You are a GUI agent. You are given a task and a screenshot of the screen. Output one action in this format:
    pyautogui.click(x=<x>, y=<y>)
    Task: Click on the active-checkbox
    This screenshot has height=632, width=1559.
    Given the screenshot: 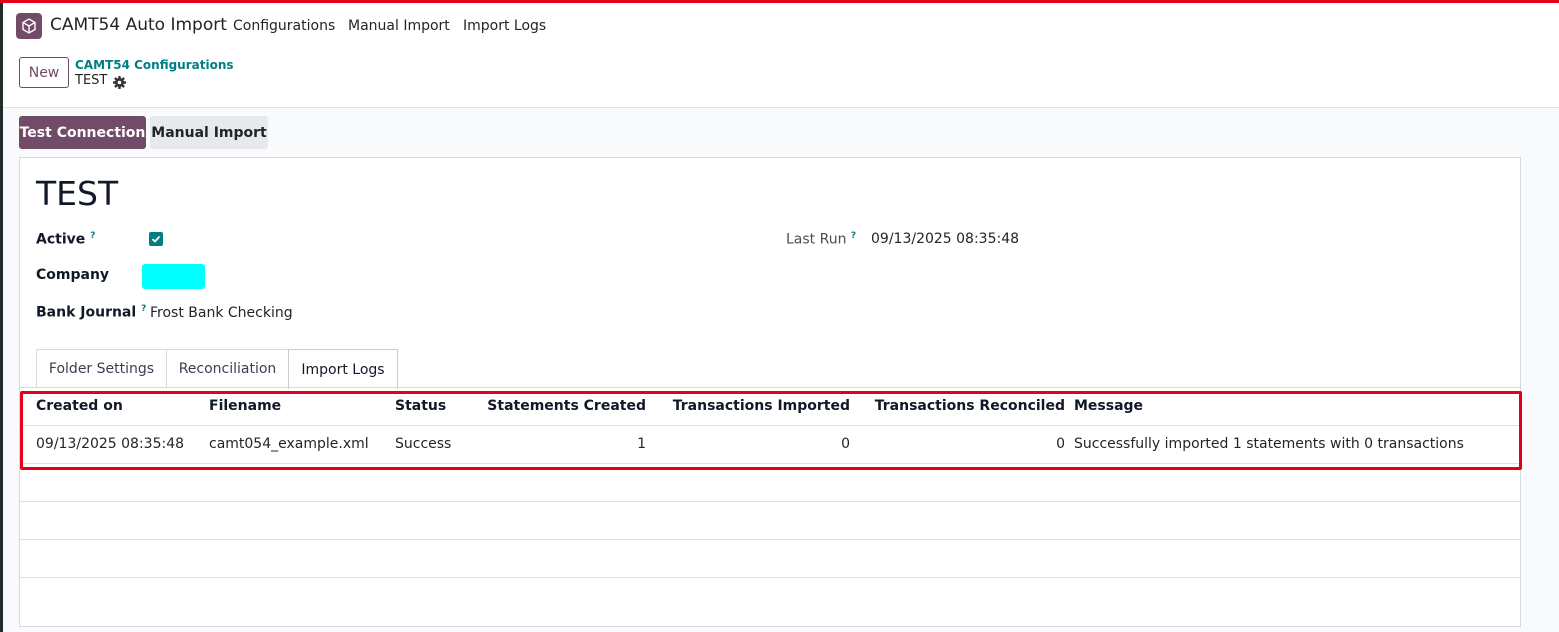 What is the action you would take?
    pyautogui.click(x=156, y=239)
    